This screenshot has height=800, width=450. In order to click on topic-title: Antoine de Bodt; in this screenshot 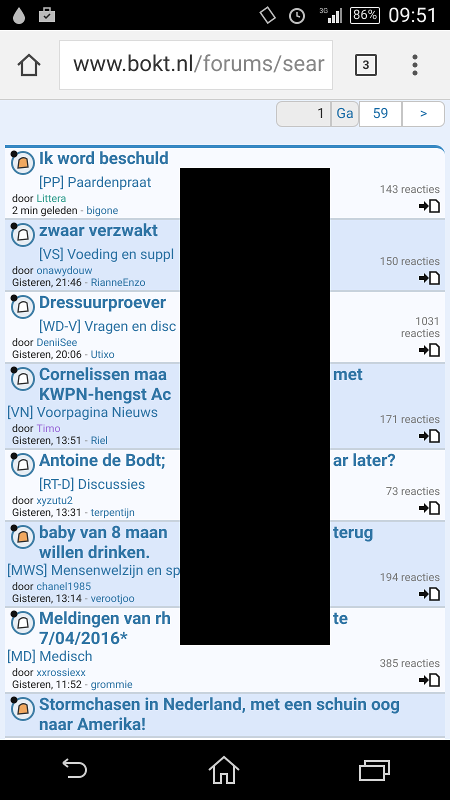, I will do `click(109, 461)`.